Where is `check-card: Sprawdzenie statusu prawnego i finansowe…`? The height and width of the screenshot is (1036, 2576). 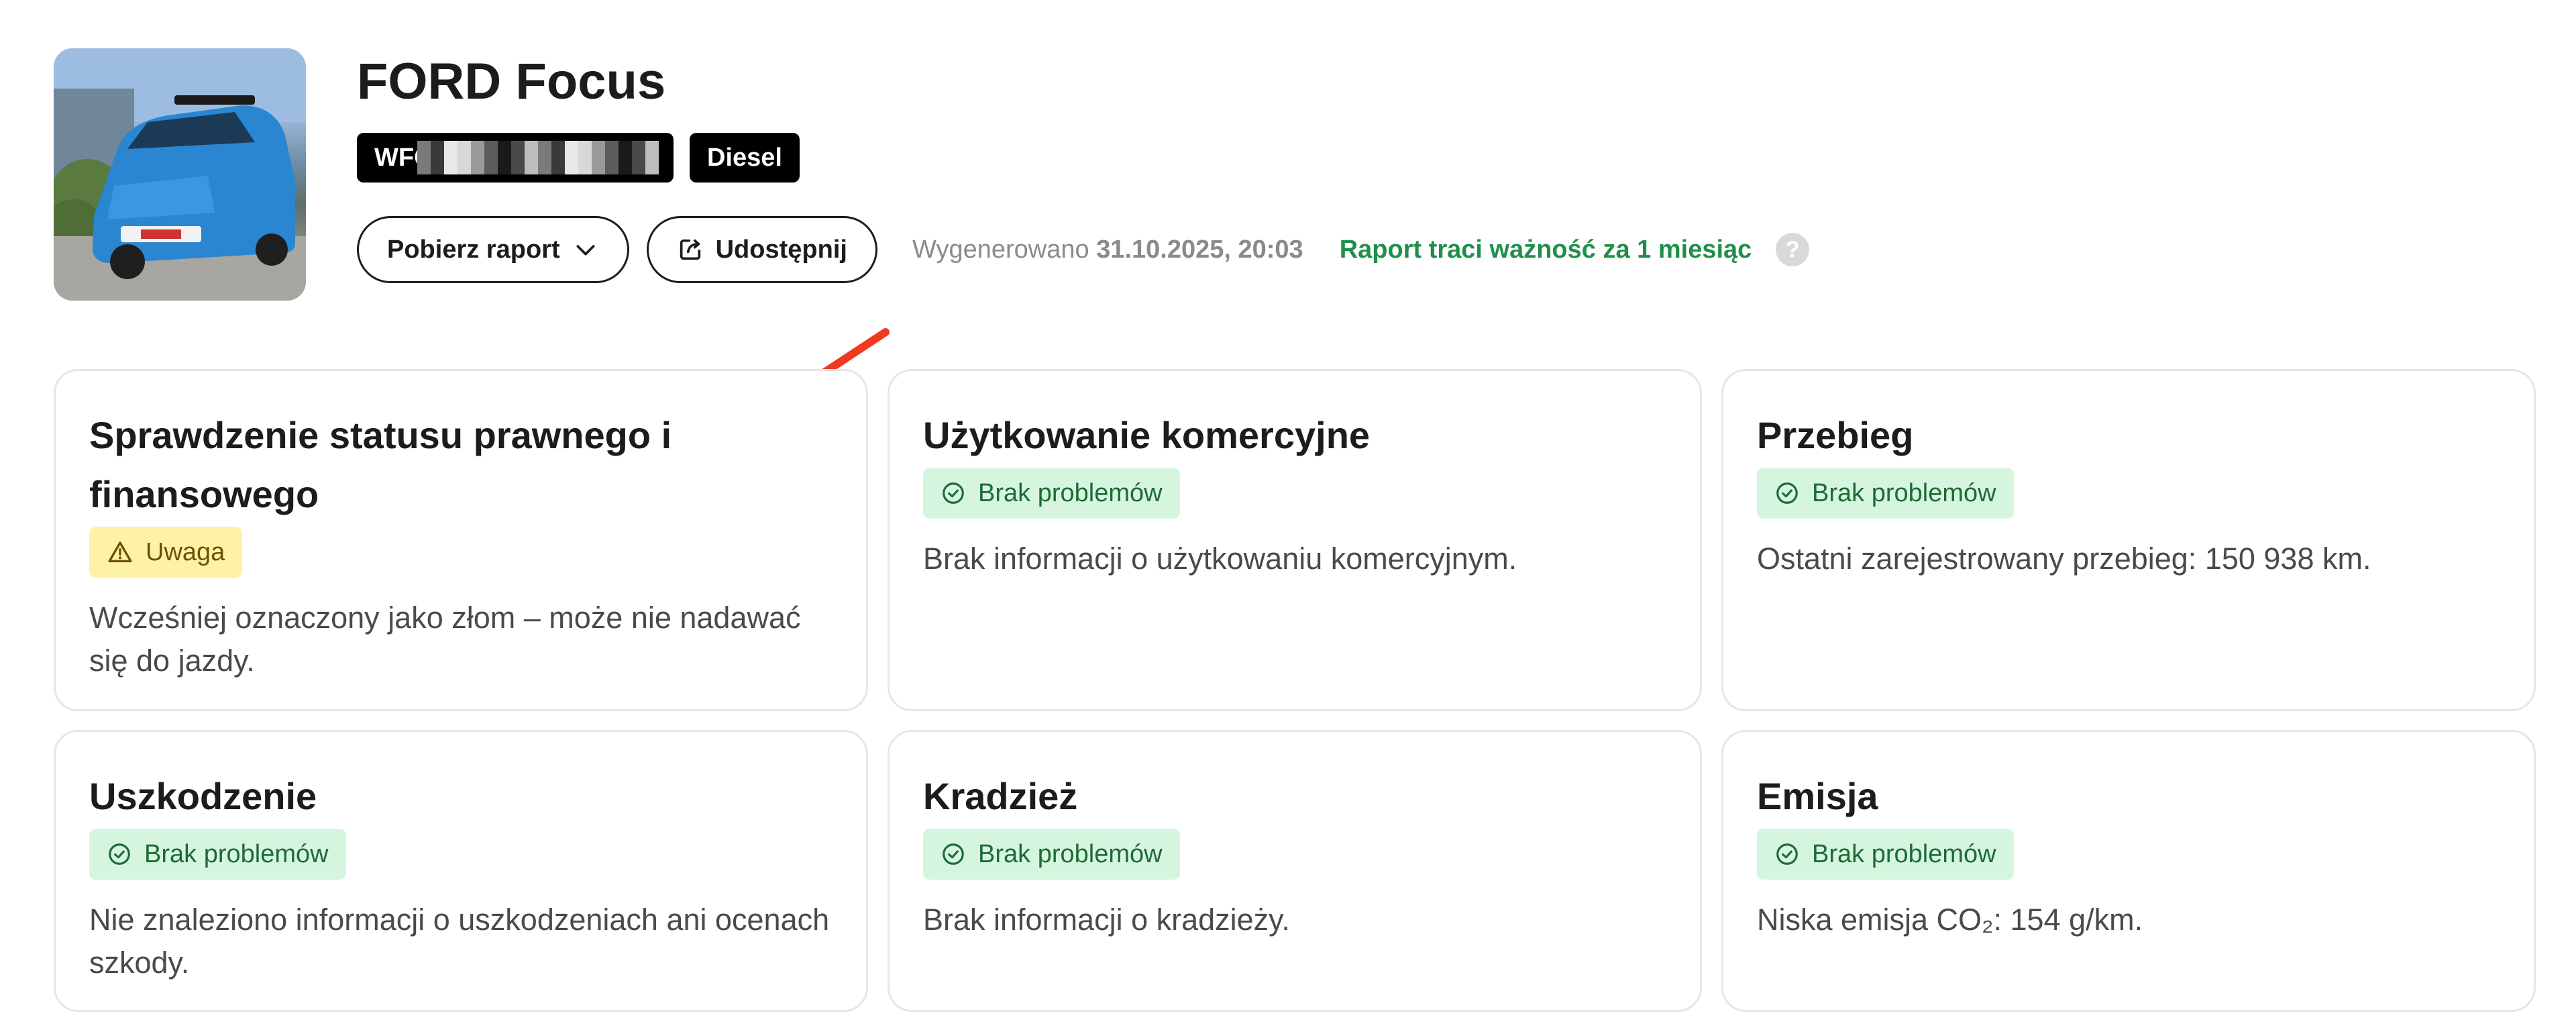 check-card: Sprawdzenie statusu prawnego i finansowe… is located at coordinates (461, 540).